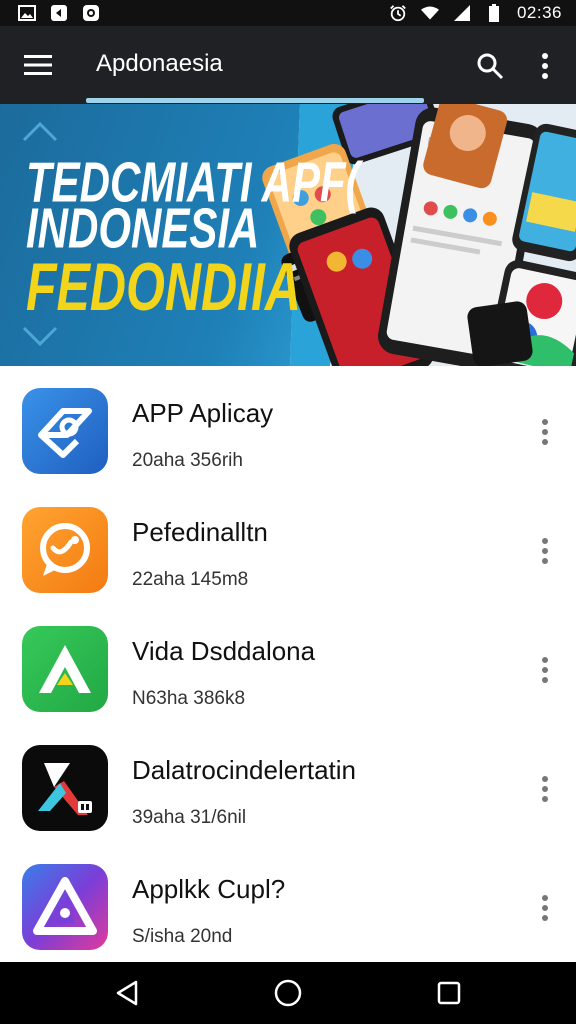 The image size is (576, 1024). I want to click on overflow-menu-button, so click(545, 66).